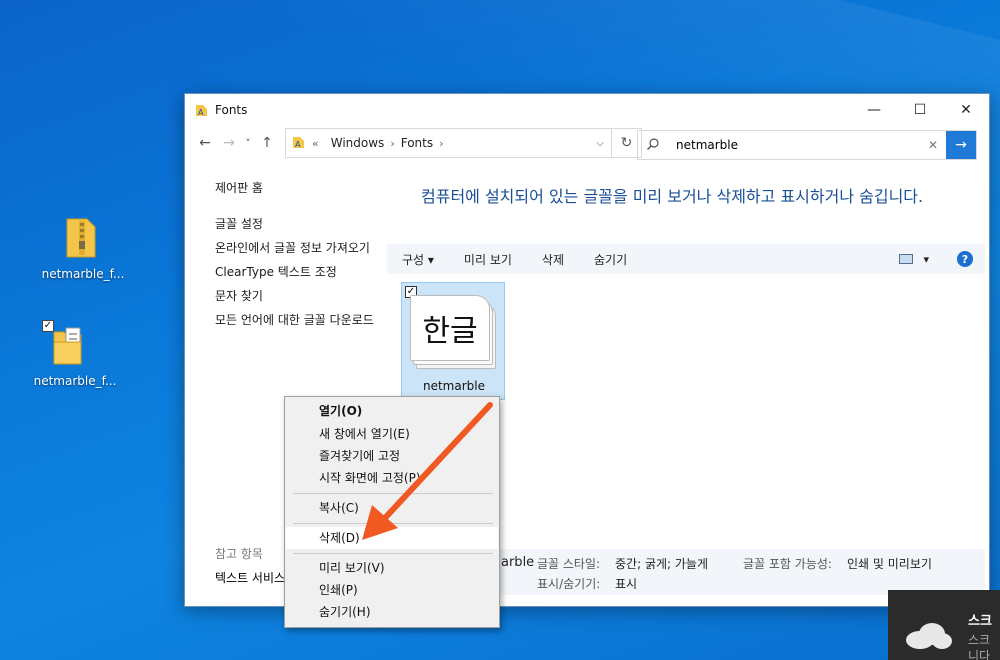  What do you see at coordinates (587, 110) in the screenshot?
I see `title-bar: A Fonts — ☐ ✕` at bounding box center [587, 110].